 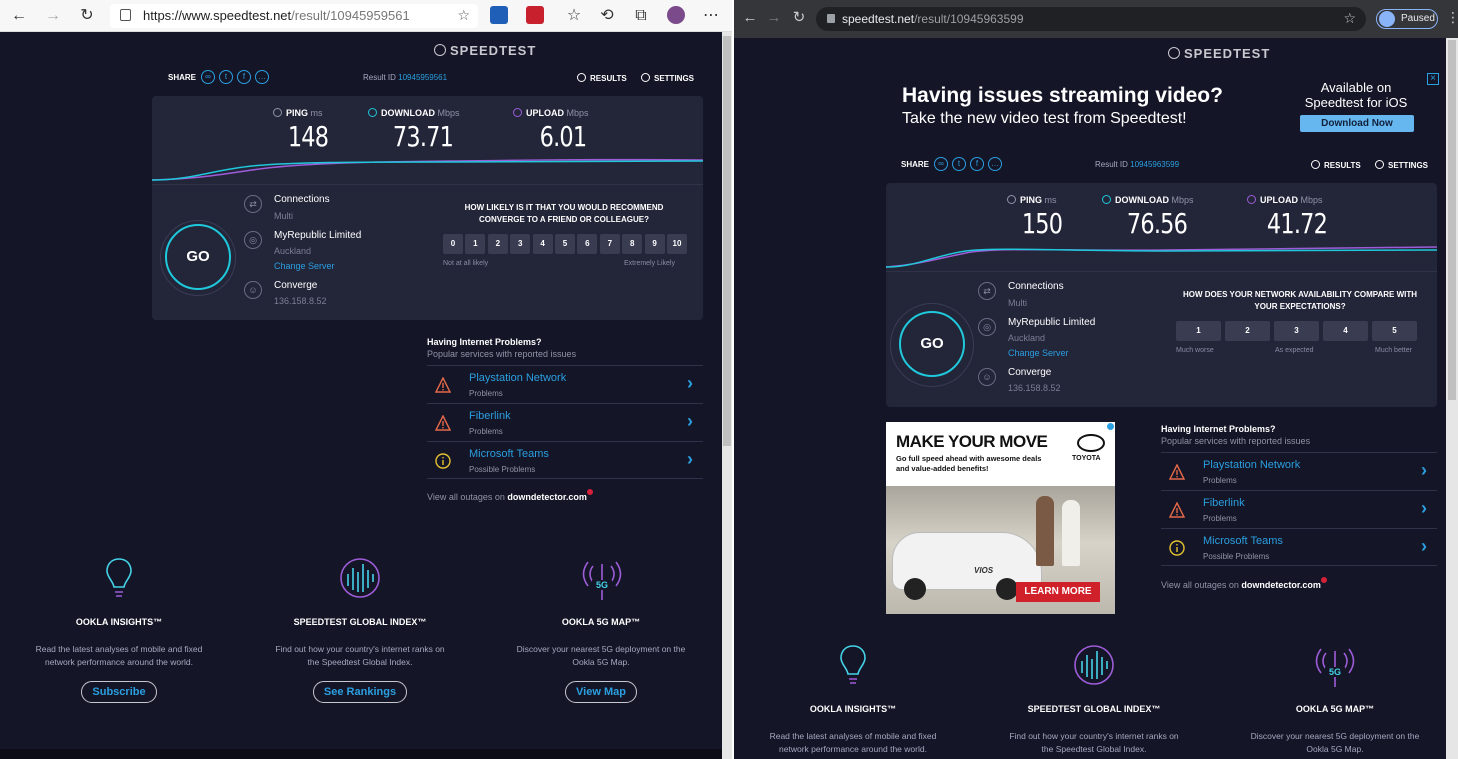 What do you see at coordinates (1335, 667) in the screenshot?
I see `5g-icon` at bounding box center [1335, 667].